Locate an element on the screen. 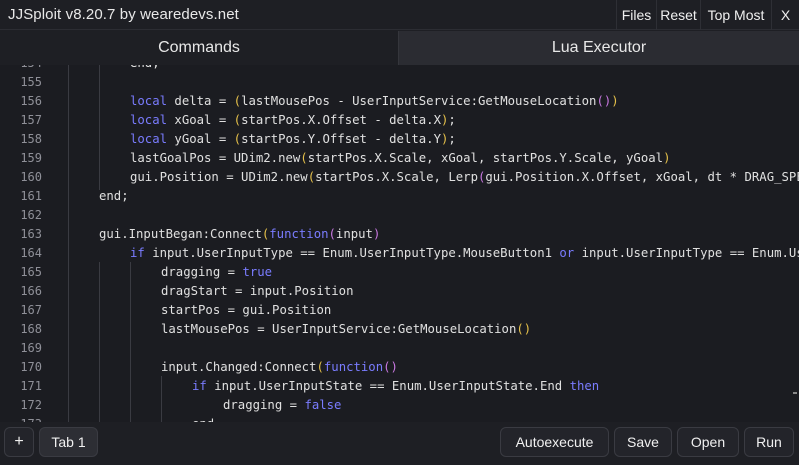 This screenshot has width=799, height=465. line-number: 166 is located at coordinates (31, 291).